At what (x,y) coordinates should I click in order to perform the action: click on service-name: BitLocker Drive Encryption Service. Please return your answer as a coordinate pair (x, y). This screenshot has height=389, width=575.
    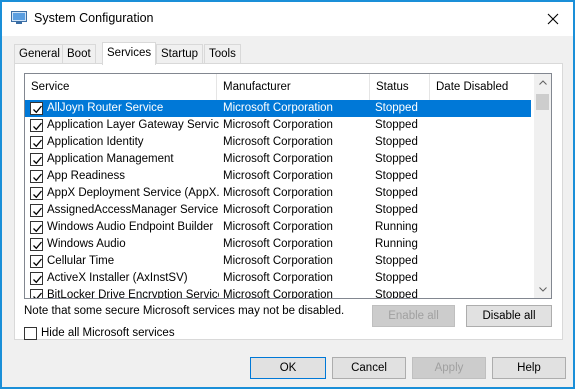
    Looking at the image, I should click on (133, 294).